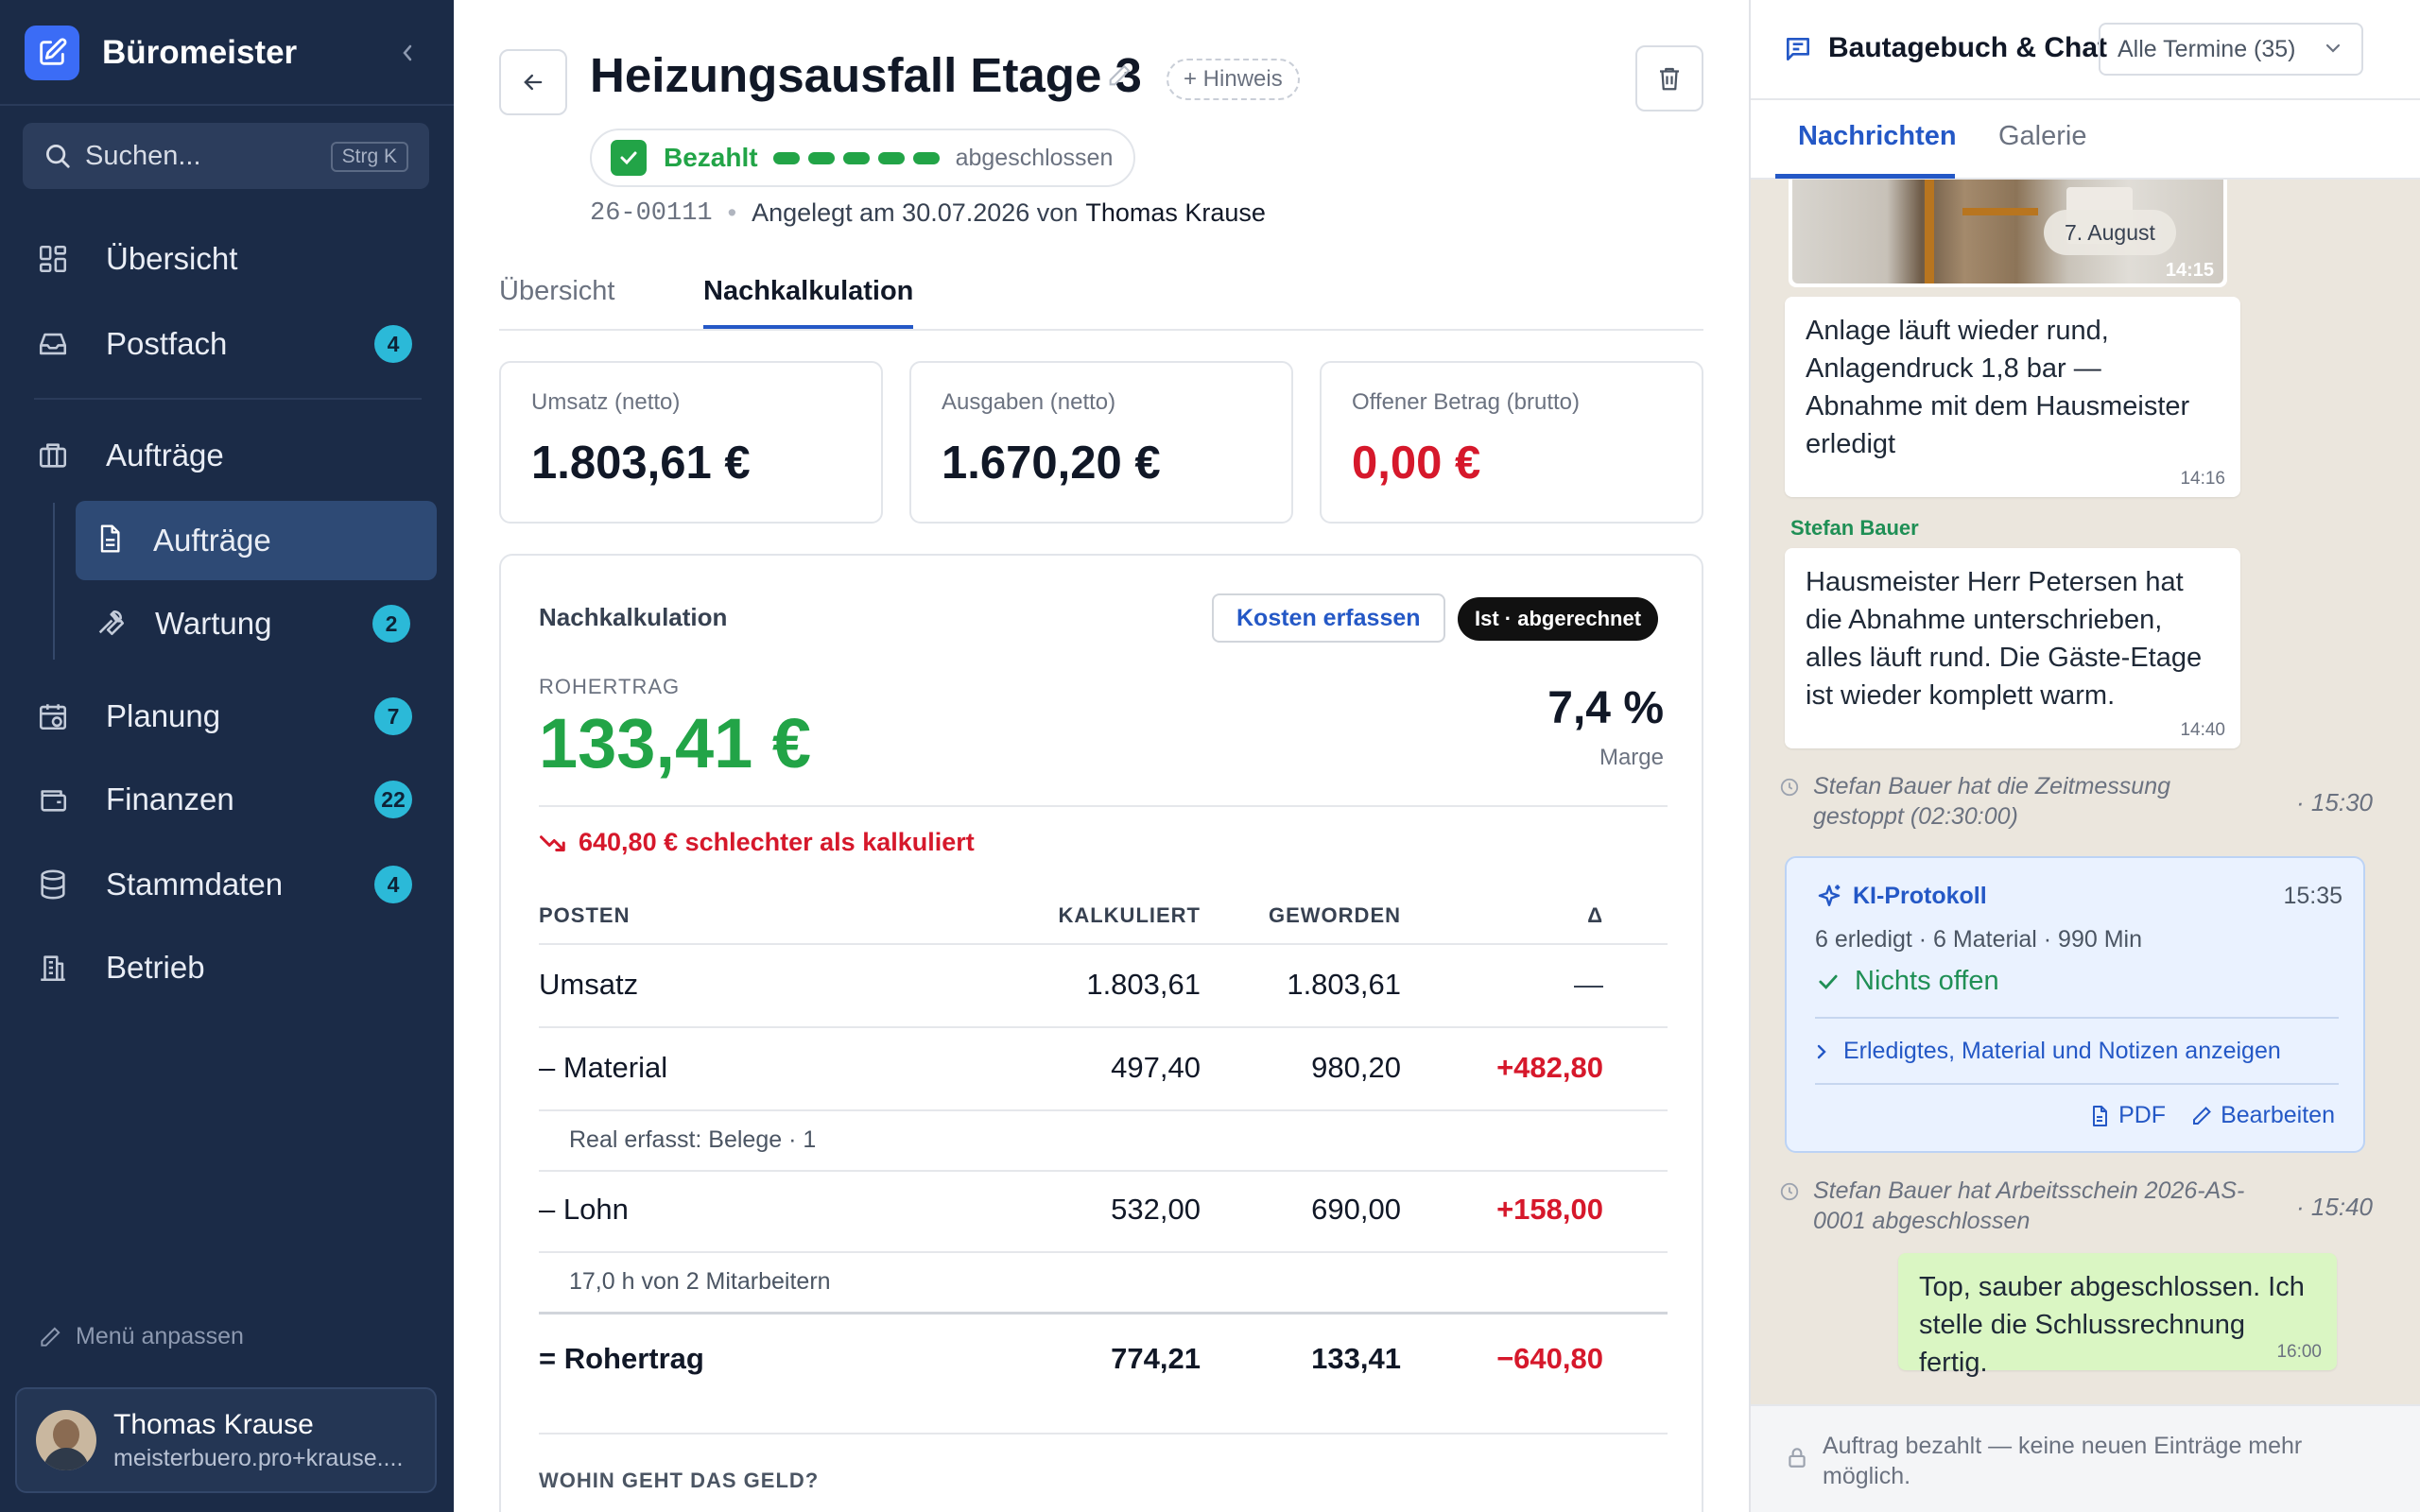 This screenshot has width=2420, height=1512. What do you see at coordinates (633, 617) in the screenshot?
I see `card-title: Nachkalkulation` at bounding box center [633, 617].